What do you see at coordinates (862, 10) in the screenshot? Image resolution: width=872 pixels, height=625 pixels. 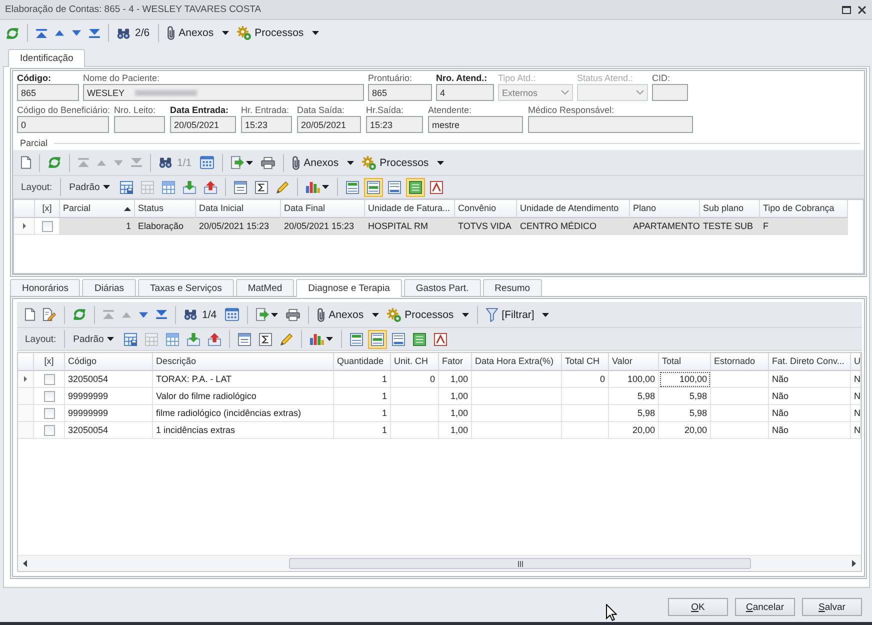 I see `close-icon` at bounding box center [862, 10].